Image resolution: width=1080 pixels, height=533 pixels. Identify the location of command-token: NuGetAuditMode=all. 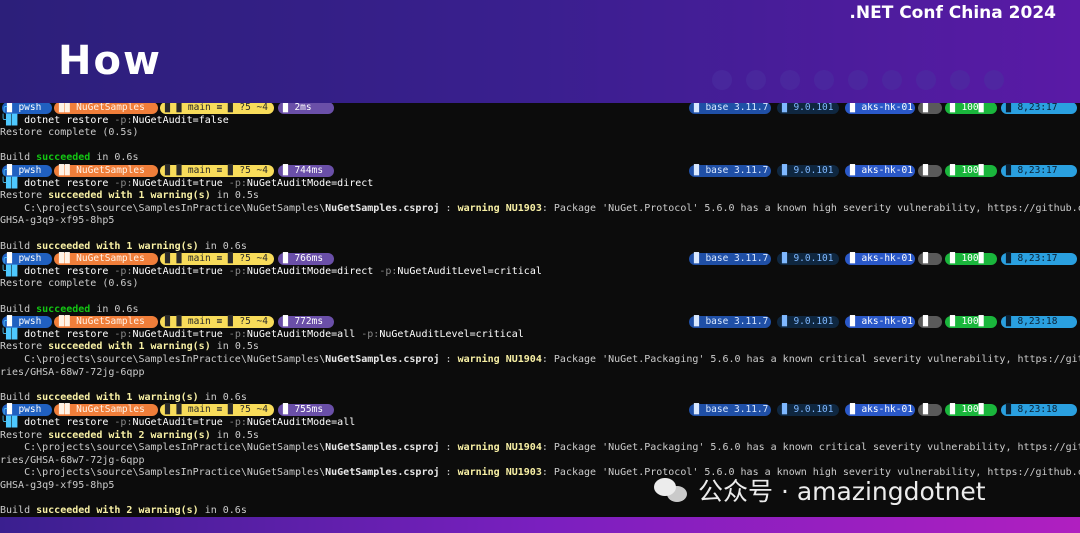
(304, 334).